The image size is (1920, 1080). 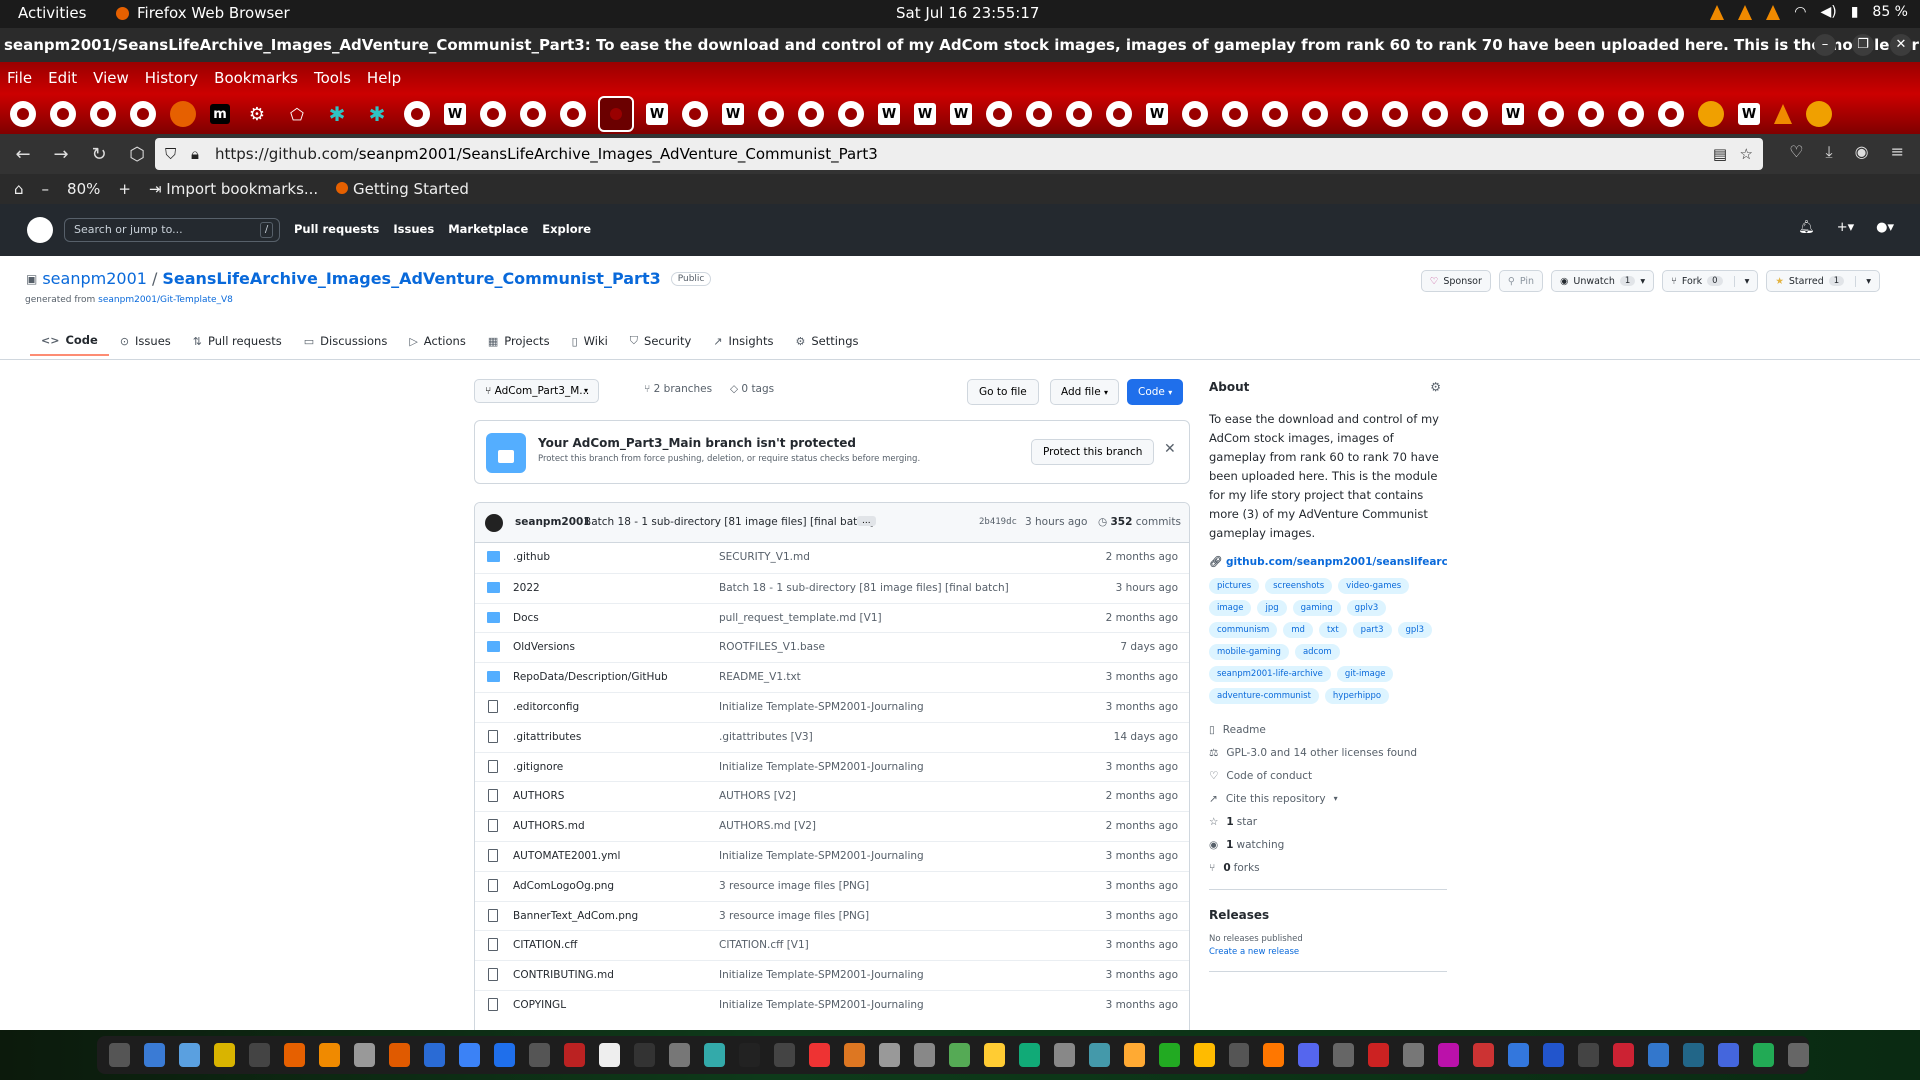 What do you see at coordinates (1901, 45) in the screenshot?
I see `close-icon: ✕` at bounding box center [1901, 45].